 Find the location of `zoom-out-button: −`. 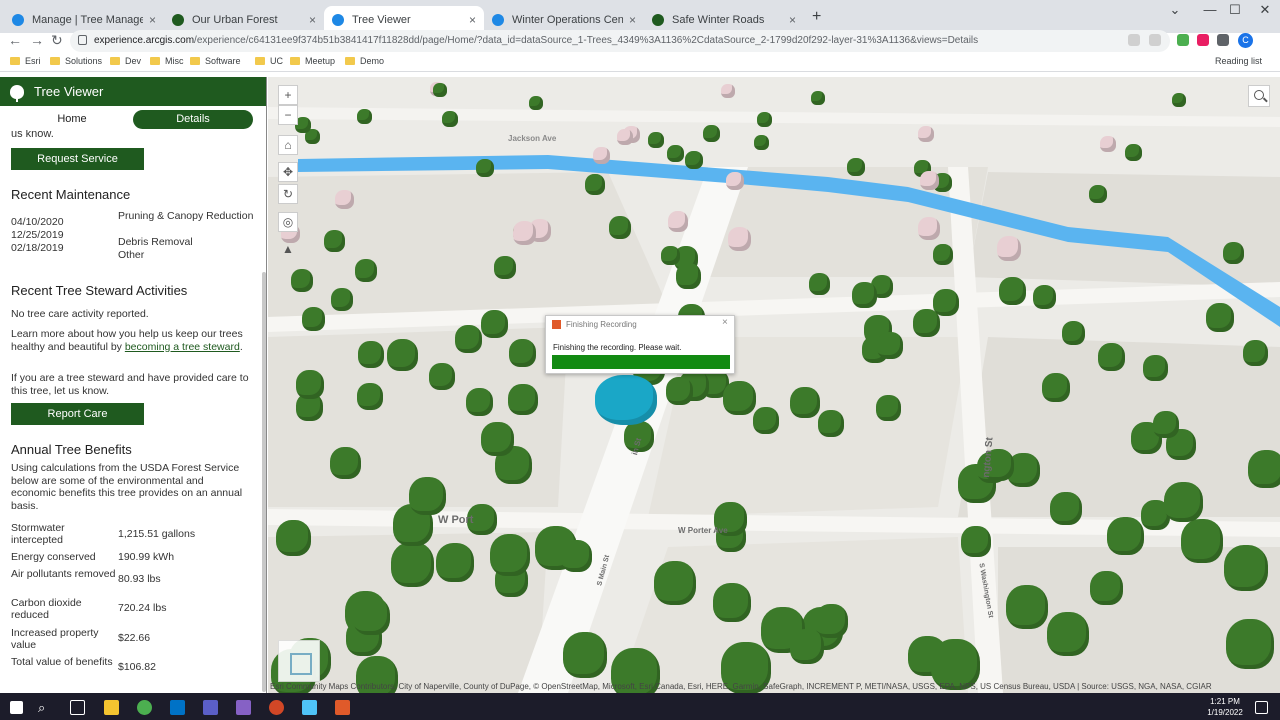

zoom-out-button: − is located at coordinates (288, 115).